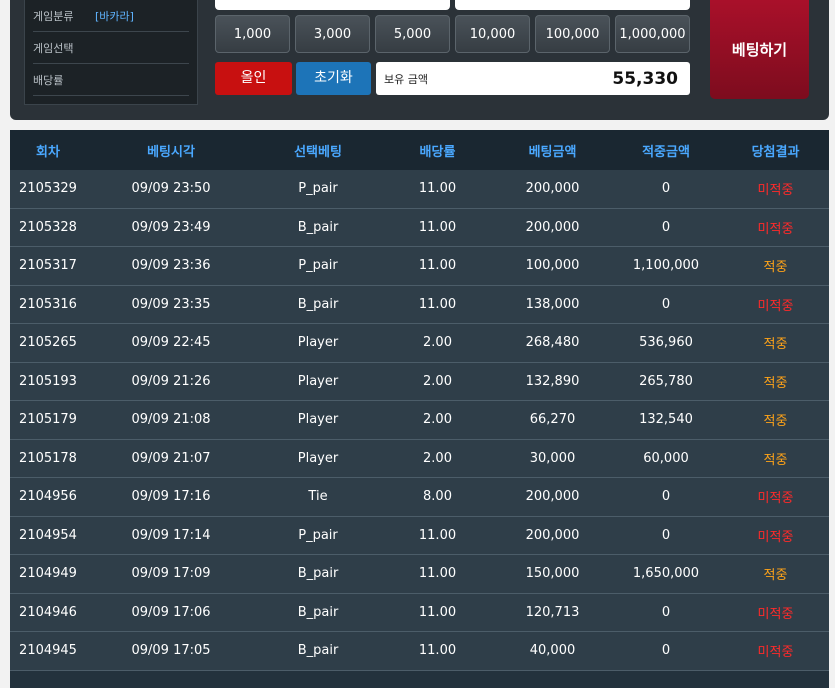 The width and height of the screenshot is (835, 688). I want to click on info-label: 배당률, so click(48, 80).